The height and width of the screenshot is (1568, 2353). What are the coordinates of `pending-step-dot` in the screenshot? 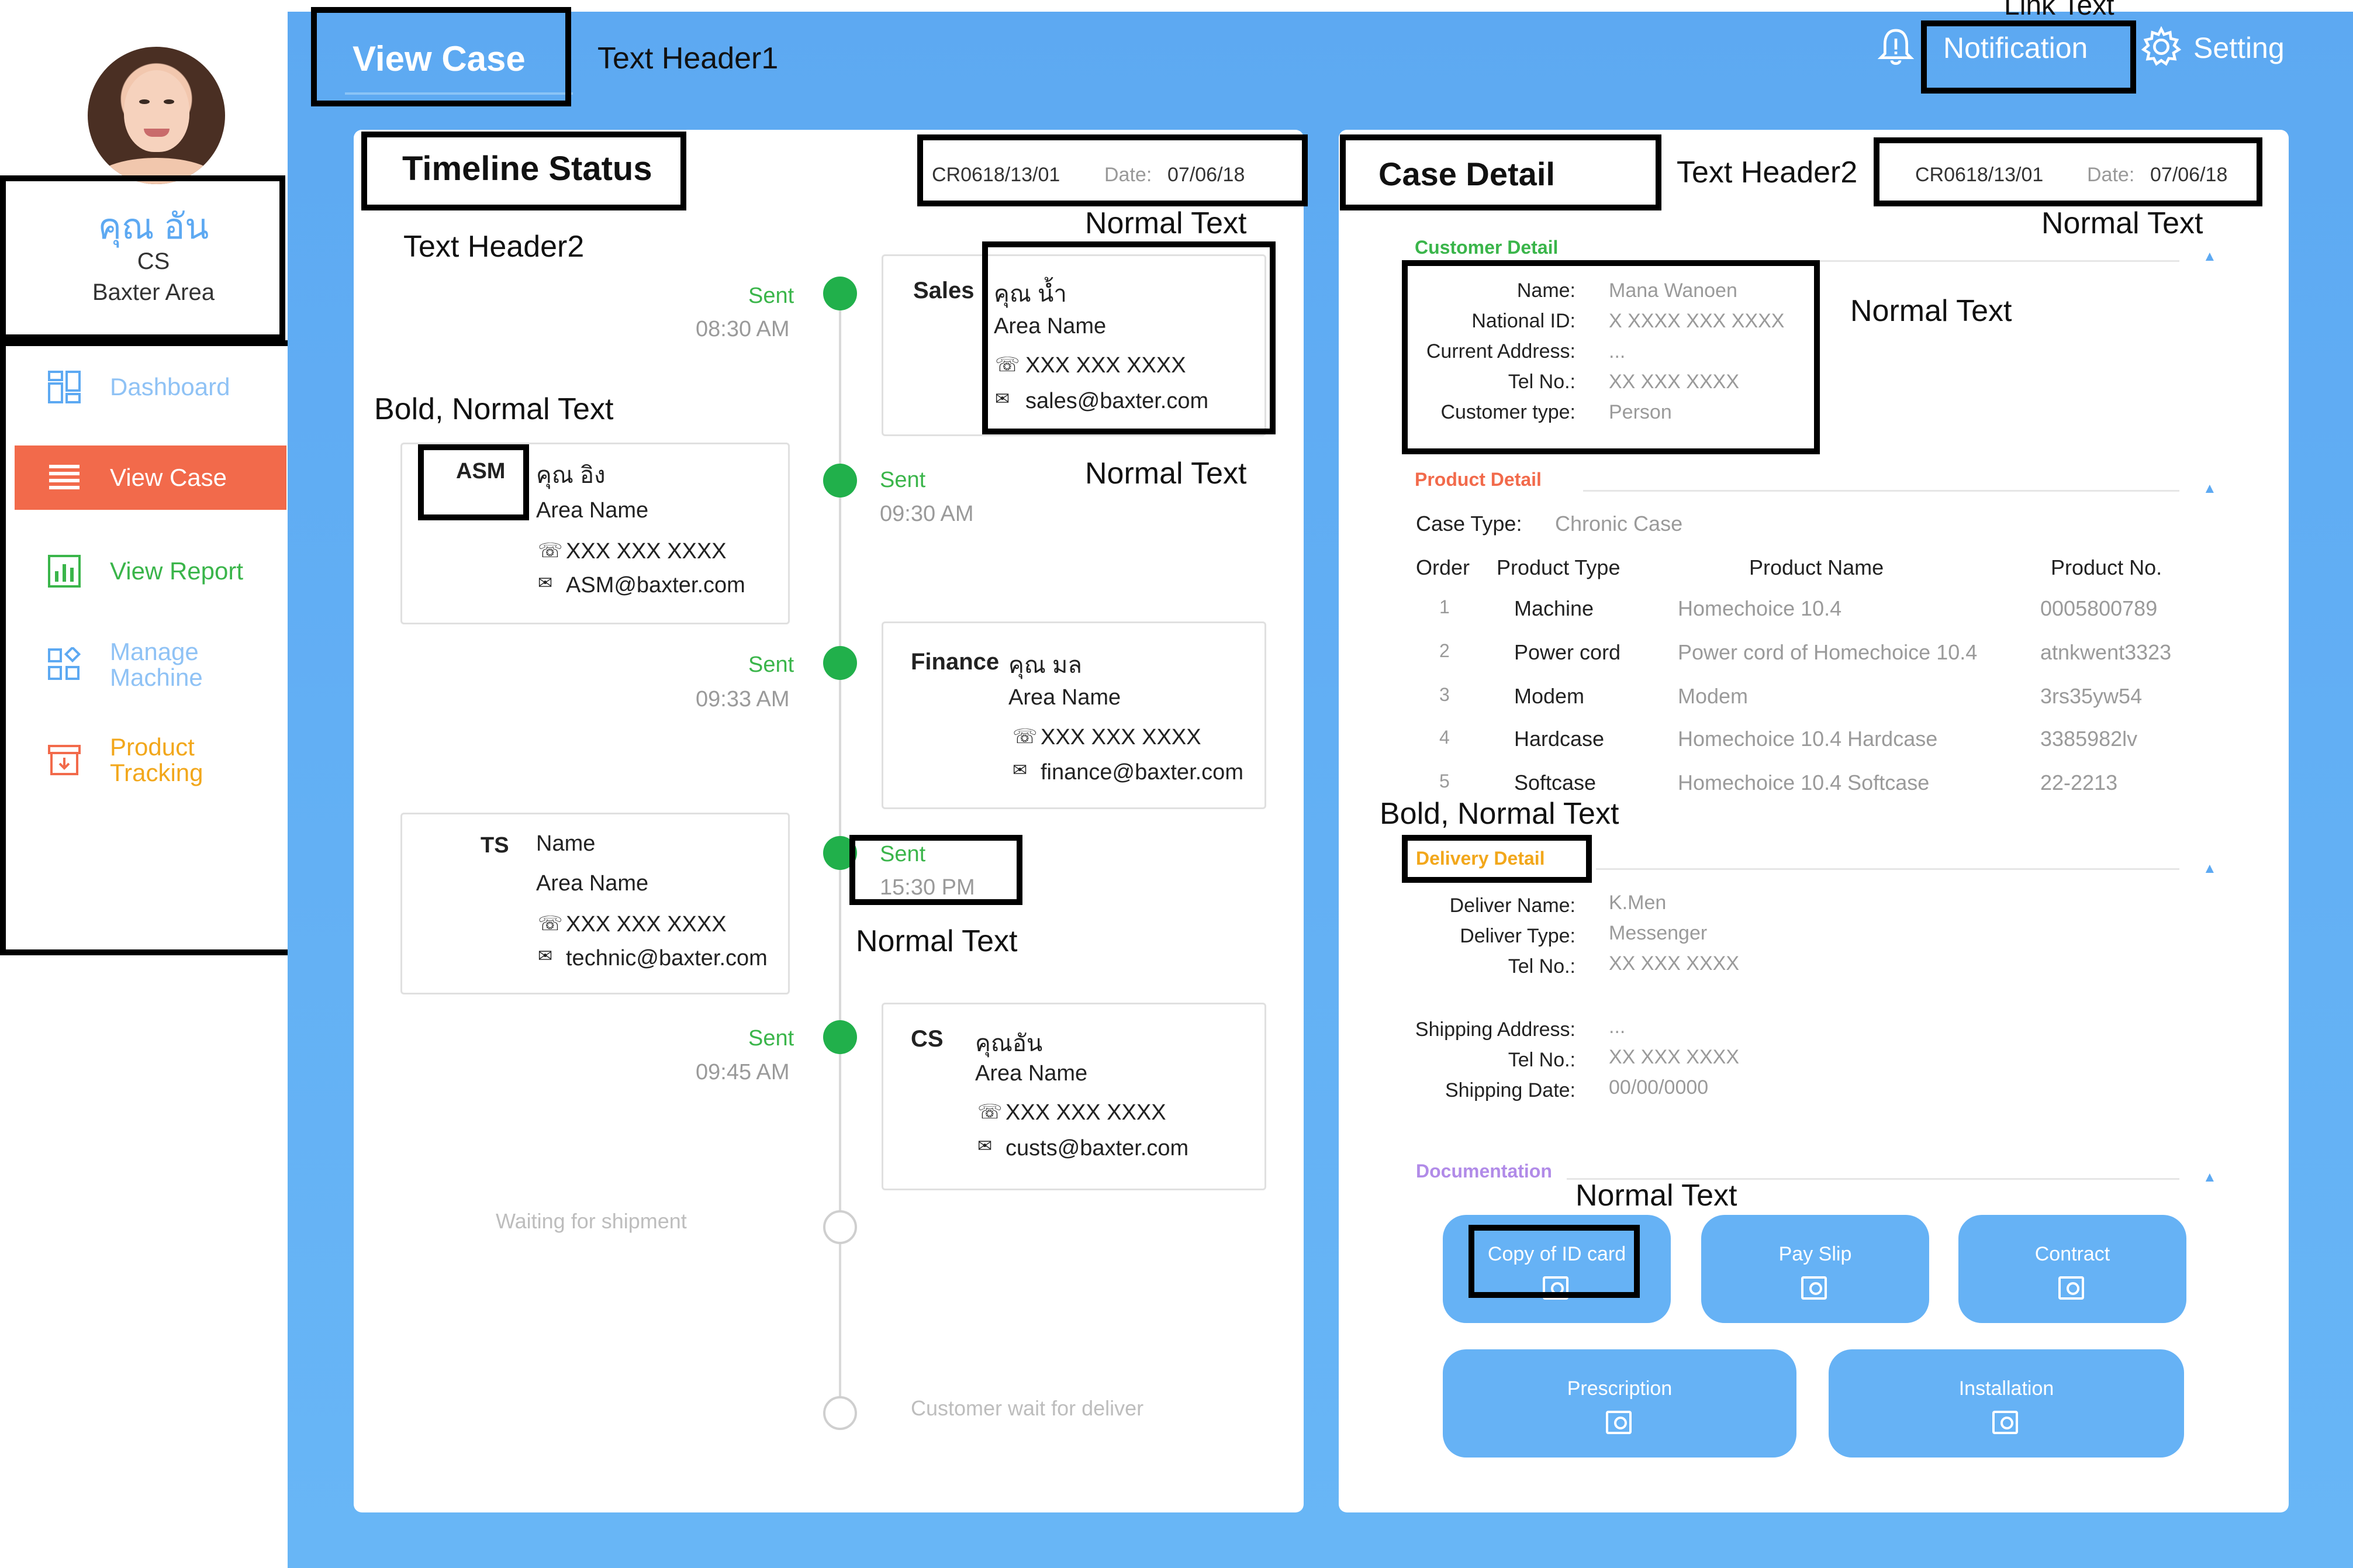 It's located at (840, 1227).